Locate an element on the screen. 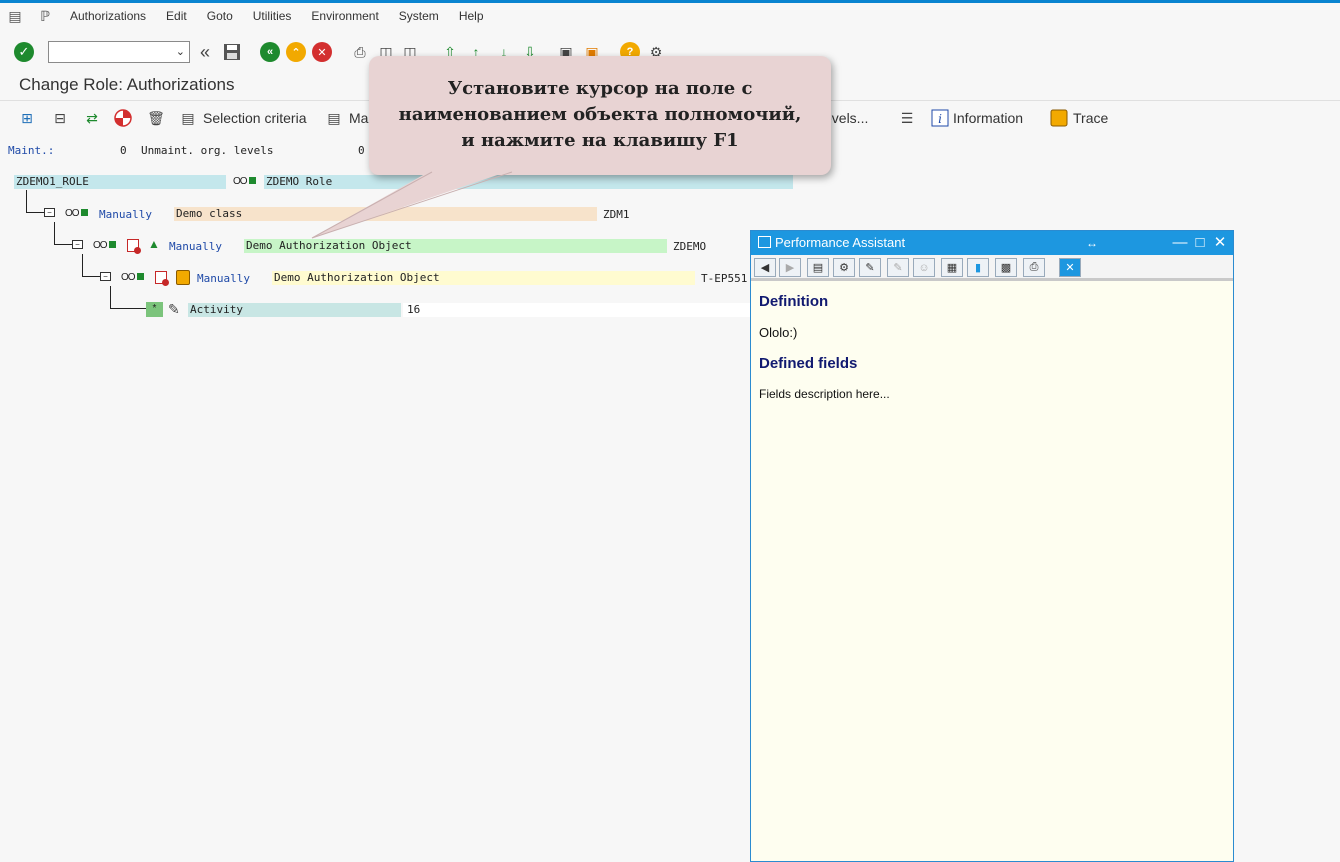  object-id: ZDEMO is located at coordinates (689, 246).